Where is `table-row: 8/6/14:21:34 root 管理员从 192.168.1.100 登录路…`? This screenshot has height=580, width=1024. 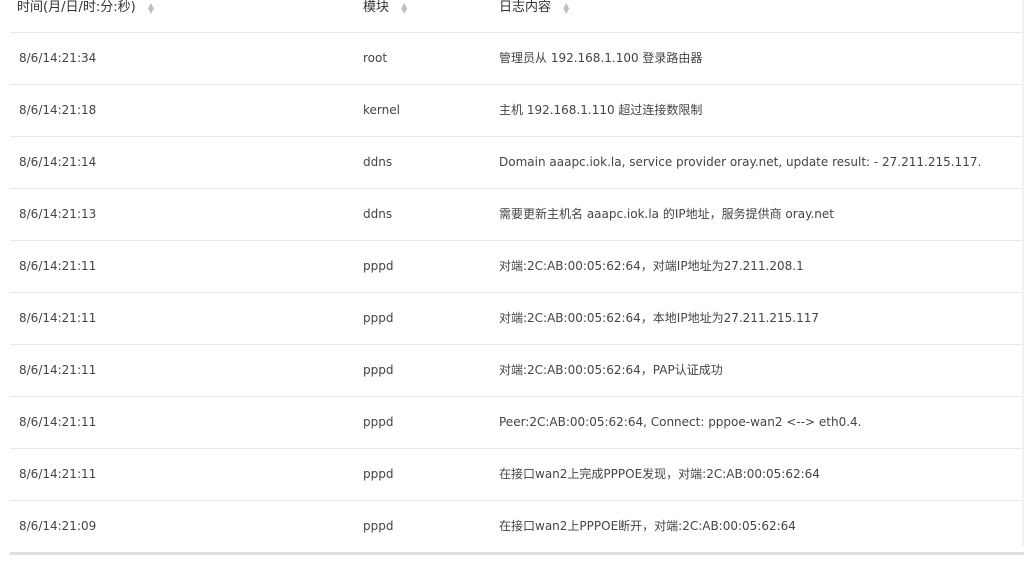
table-row: 8/6/14:21:34 root 管理员从 192.168.1.100 登录路… is located at coordinates (517, 59).